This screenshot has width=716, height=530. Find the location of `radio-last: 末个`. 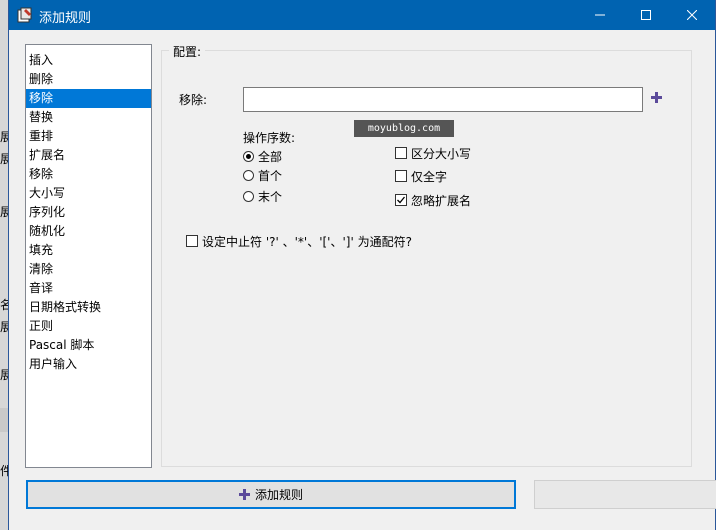

radio-last: 末个 is located at coordinates (262, 196).